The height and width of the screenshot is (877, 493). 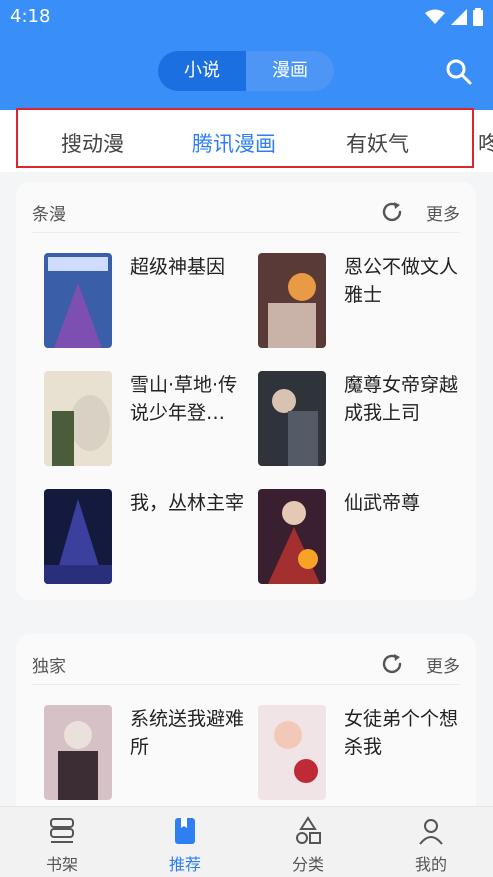 I want to click on status-icons, so click(x=454, y=17).